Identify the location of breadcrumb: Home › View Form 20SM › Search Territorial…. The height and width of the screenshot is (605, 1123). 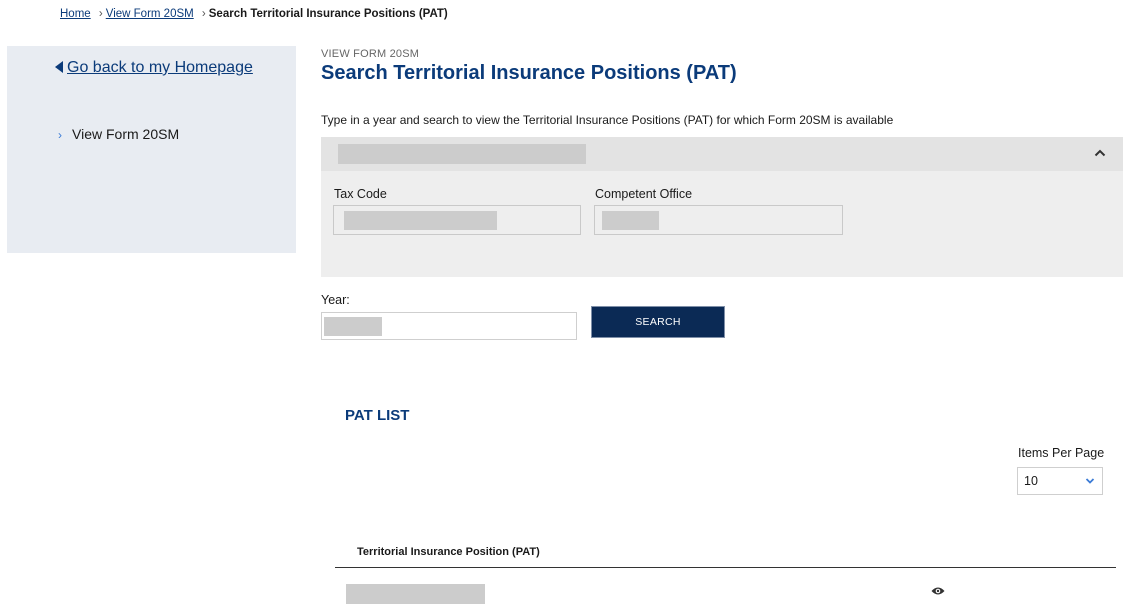
(254, 14).